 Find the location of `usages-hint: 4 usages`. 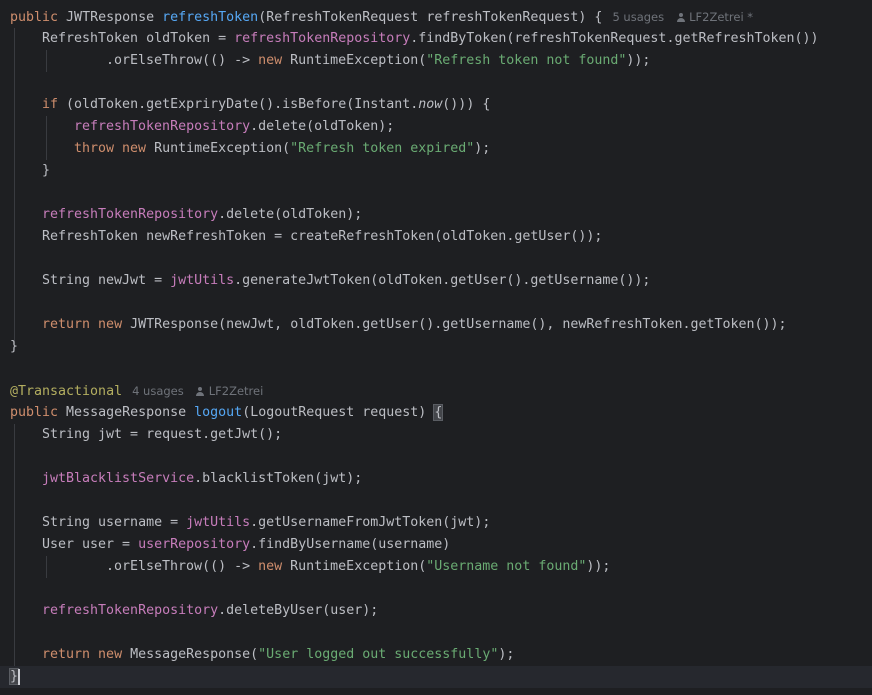

usages-hint: 4 usages is located at coordinates (158, 391).